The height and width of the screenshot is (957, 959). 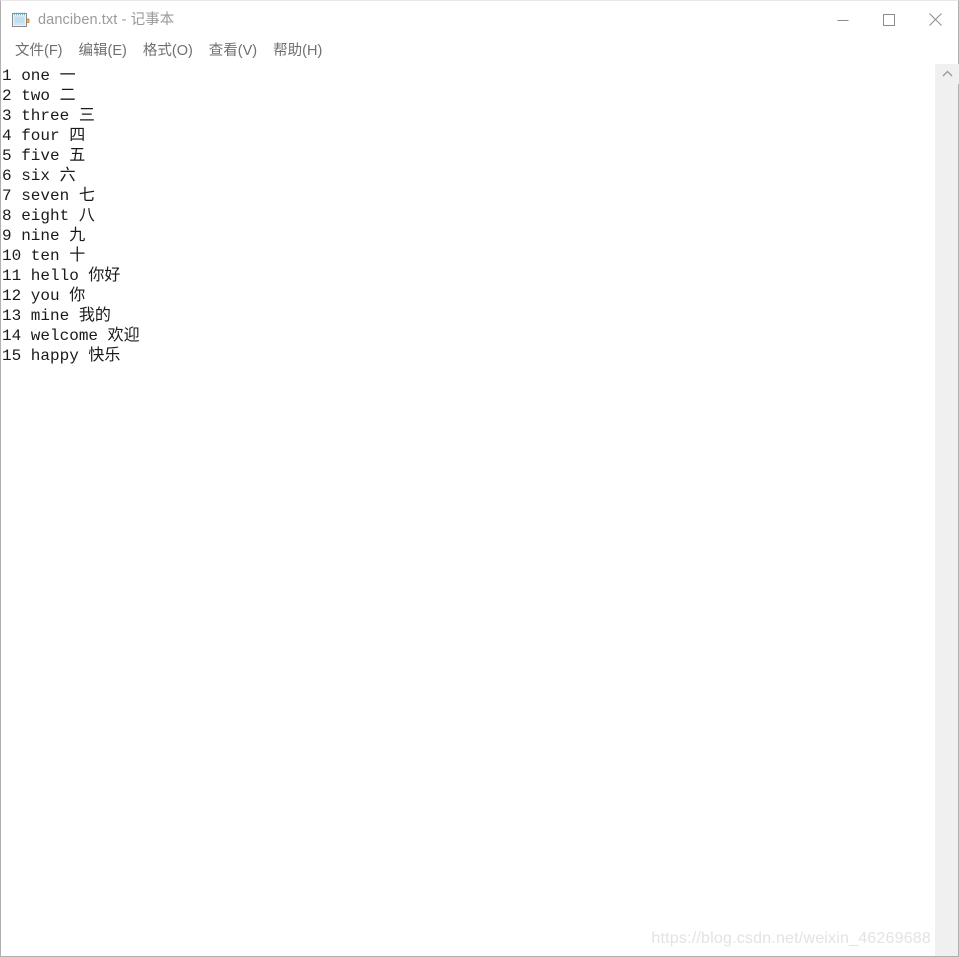 I want to click on text-line: 3 three 三, so click(x=48, y=116).